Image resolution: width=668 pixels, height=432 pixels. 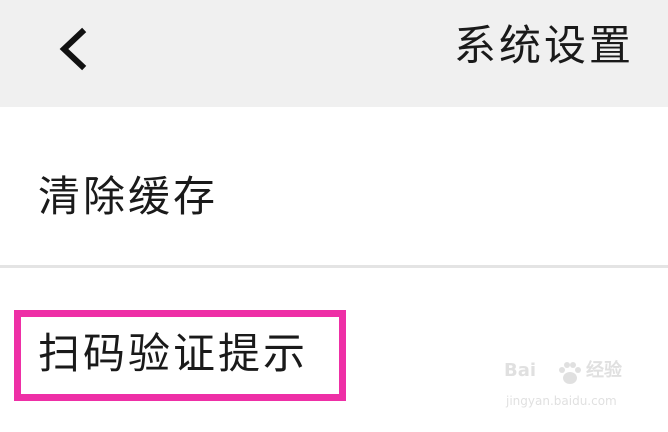 What do you see at coordinates (543, 45) in the screenshot?
I see `page-title: 系统设置` at bounding box center [543, 45].